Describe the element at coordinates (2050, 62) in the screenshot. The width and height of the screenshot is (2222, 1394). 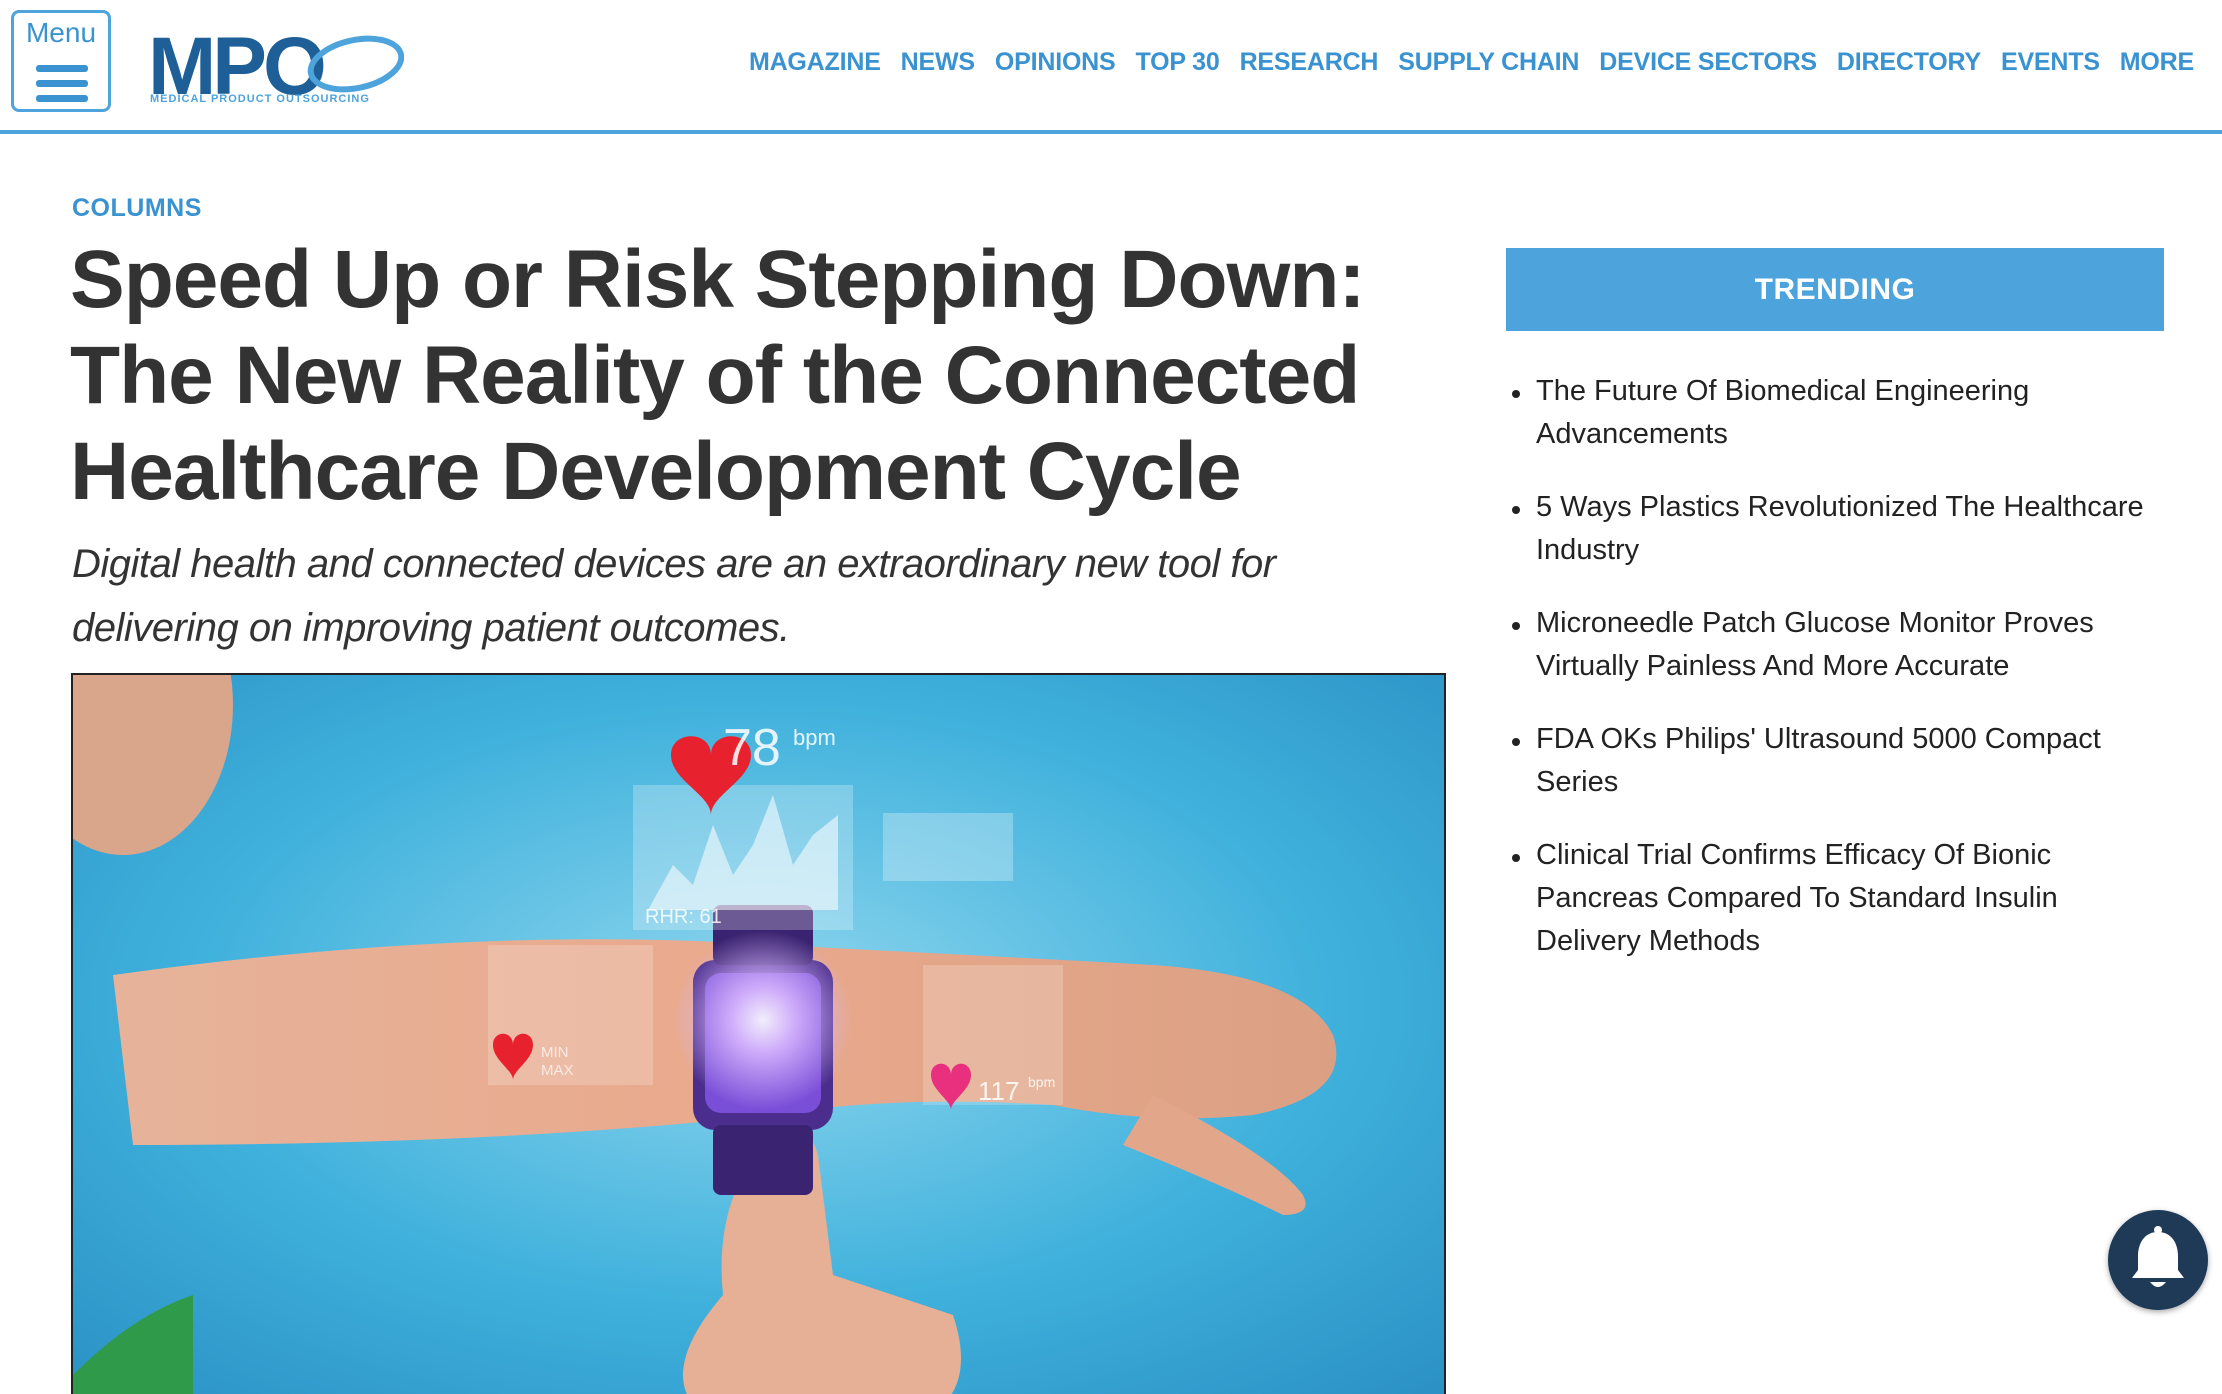
I see `nav-events: EVENTS` at that location.